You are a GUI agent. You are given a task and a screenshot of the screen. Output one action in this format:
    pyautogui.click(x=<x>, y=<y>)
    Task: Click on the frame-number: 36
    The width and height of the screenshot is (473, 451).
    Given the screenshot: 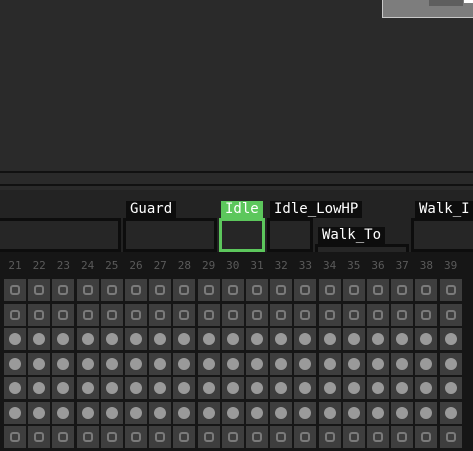 What is the action you would take?
    pyautogui.click(x=378, y=266)
    